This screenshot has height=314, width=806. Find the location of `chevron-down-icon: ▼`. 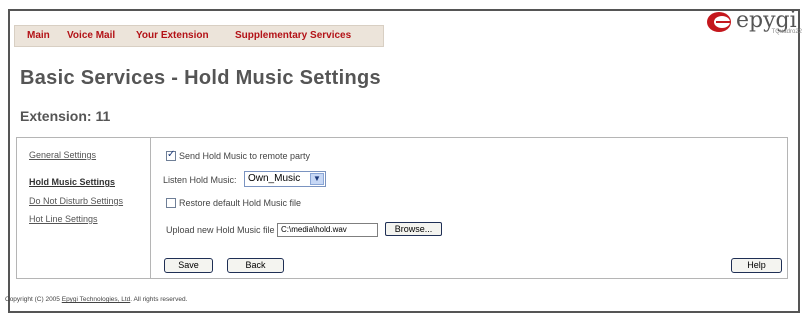

chevron-down-icon: ▼ is located at coordinates (317, 179).